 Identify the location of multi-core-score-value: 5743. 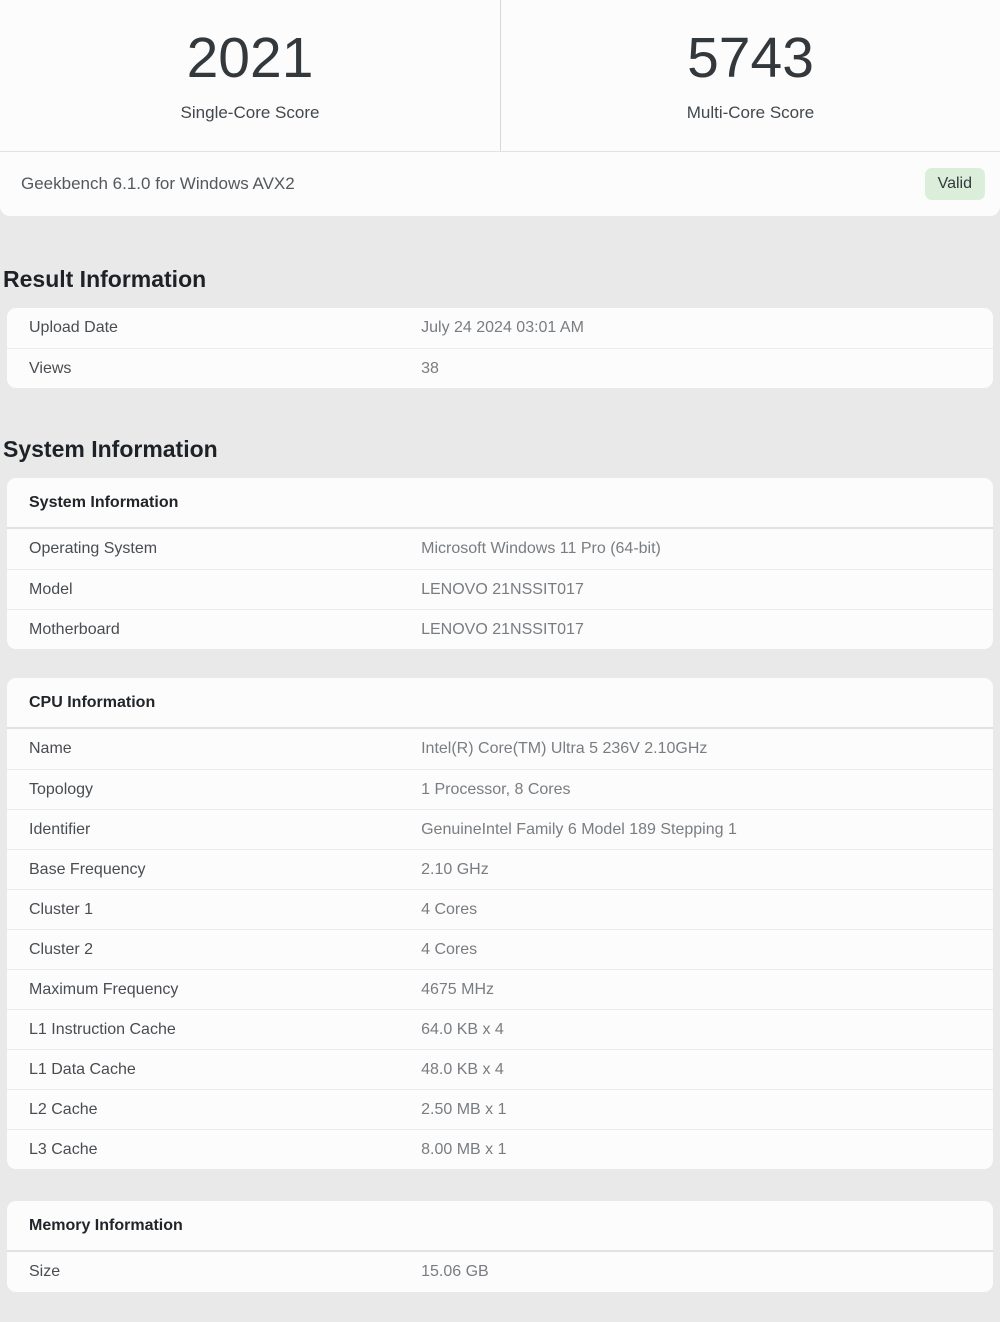
(750, 58).